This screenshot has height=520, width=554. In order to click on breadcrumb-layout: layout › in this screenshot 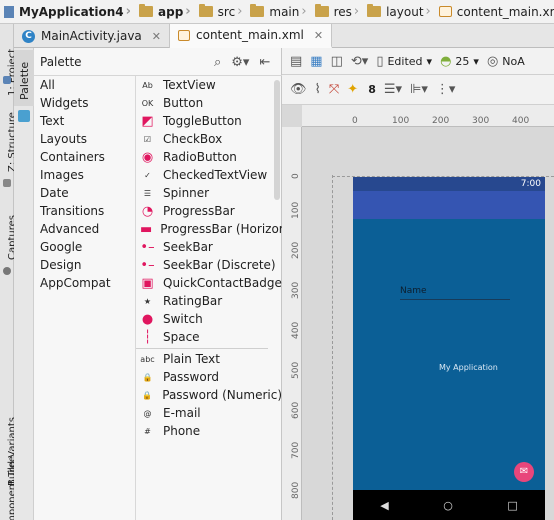, I will do `click(399, 11)`.